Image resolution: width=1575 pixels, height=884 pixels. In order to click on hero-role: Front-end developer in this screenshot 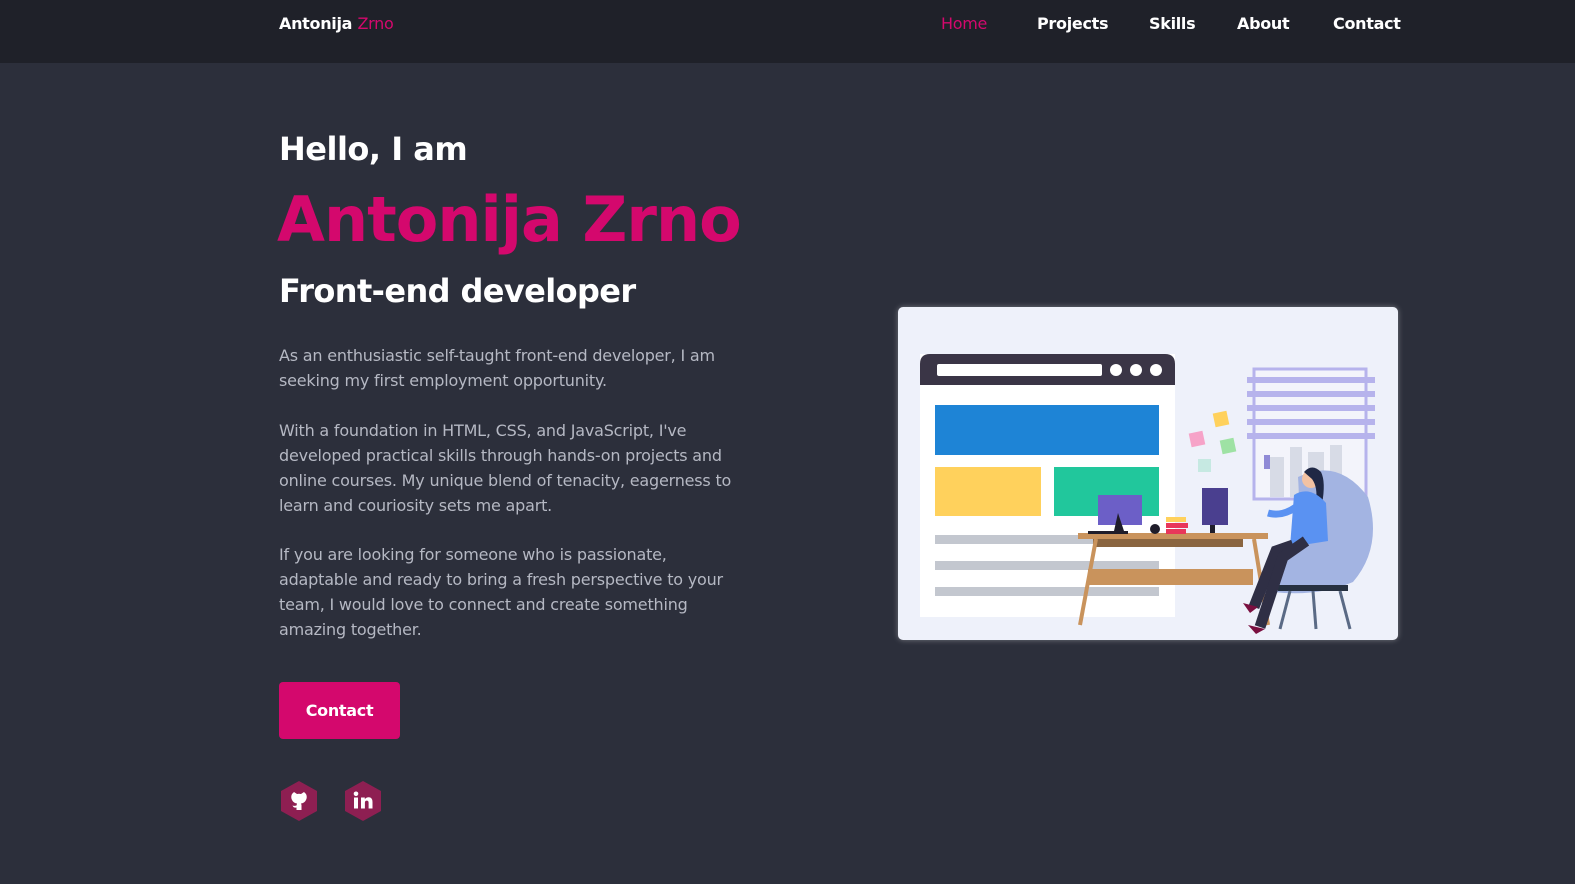, I will do `click(457, 291)`.